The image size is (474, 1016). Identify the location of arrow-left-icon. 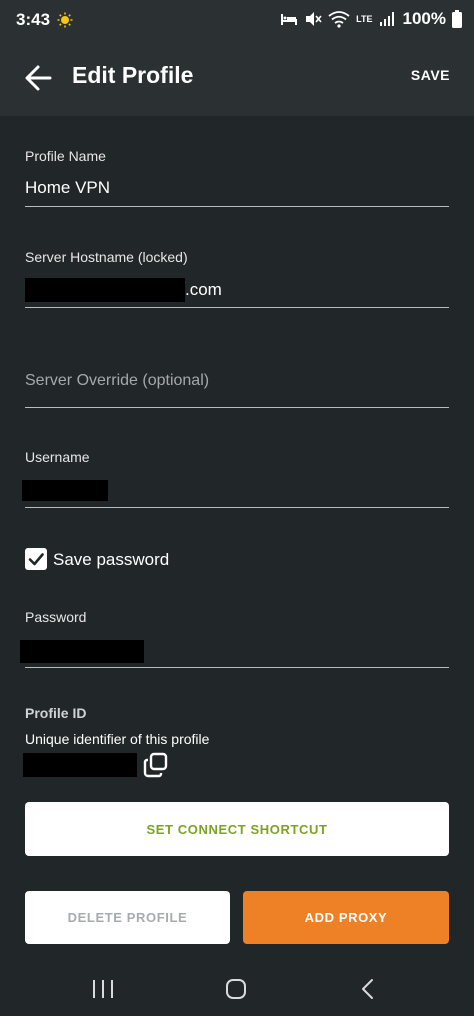
(38, 78).